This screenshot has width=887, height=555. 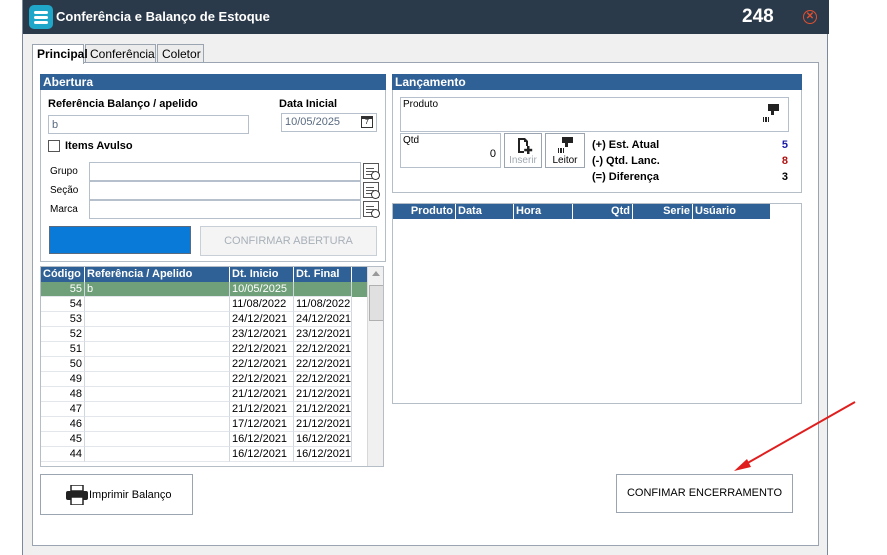 I want to click on ref-input, so click(x=148, y=124).